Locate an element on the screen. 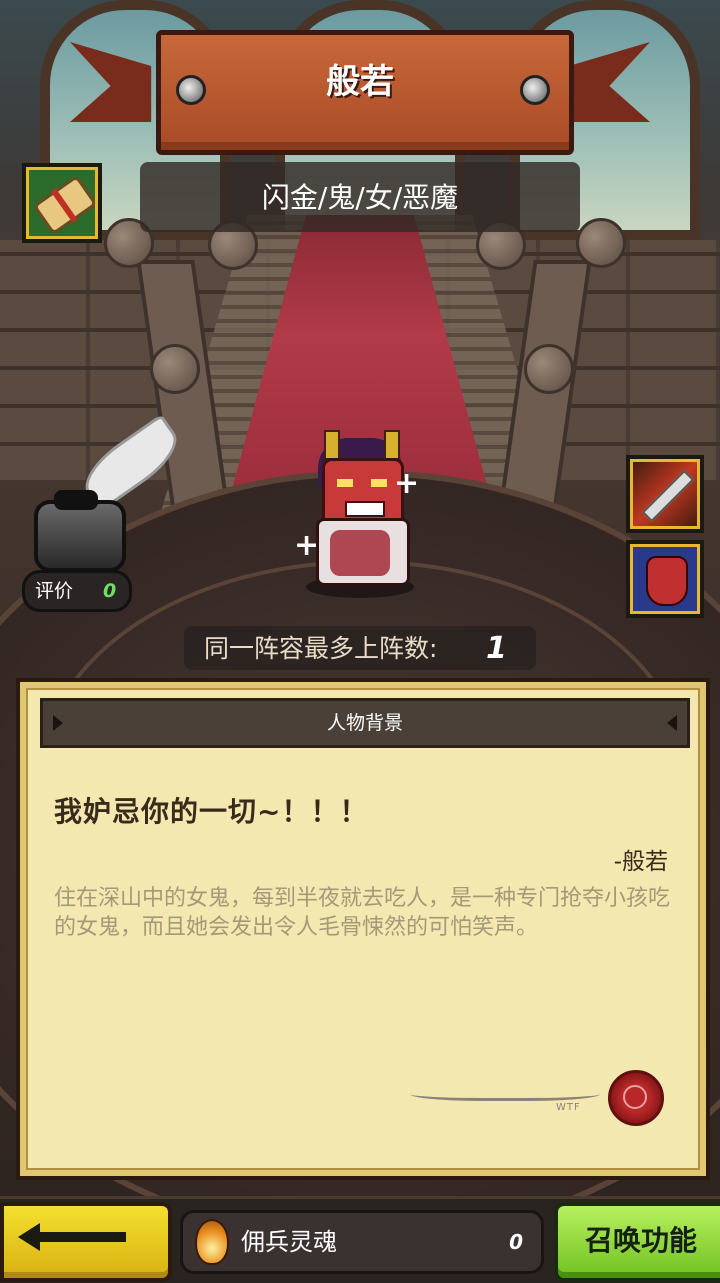  rate-button is located at coordinates (108, 496).